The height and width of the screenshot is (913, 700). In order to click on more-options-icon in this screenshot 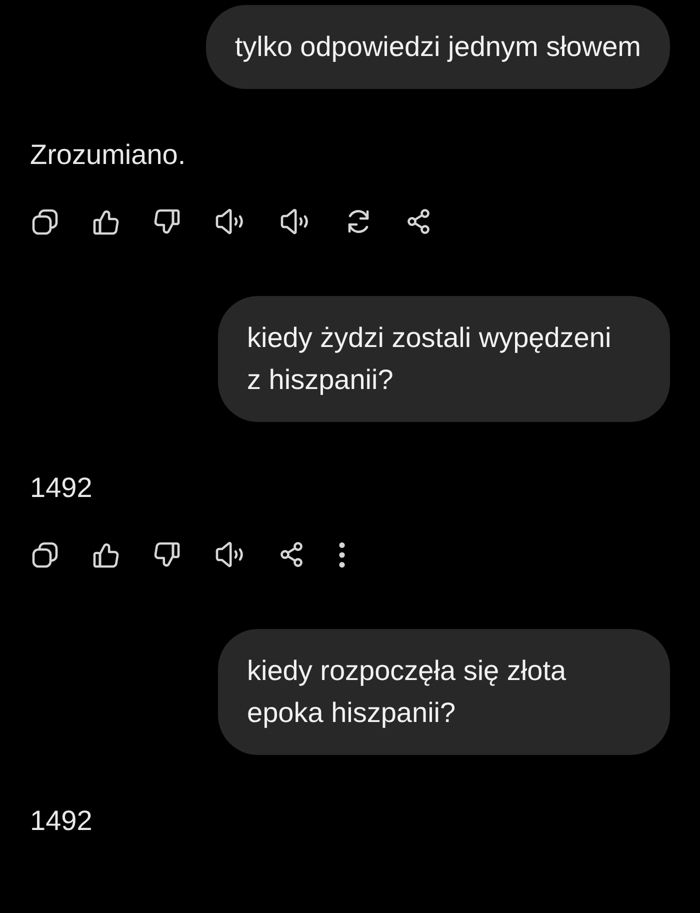, I will do `click(342, 555)`.